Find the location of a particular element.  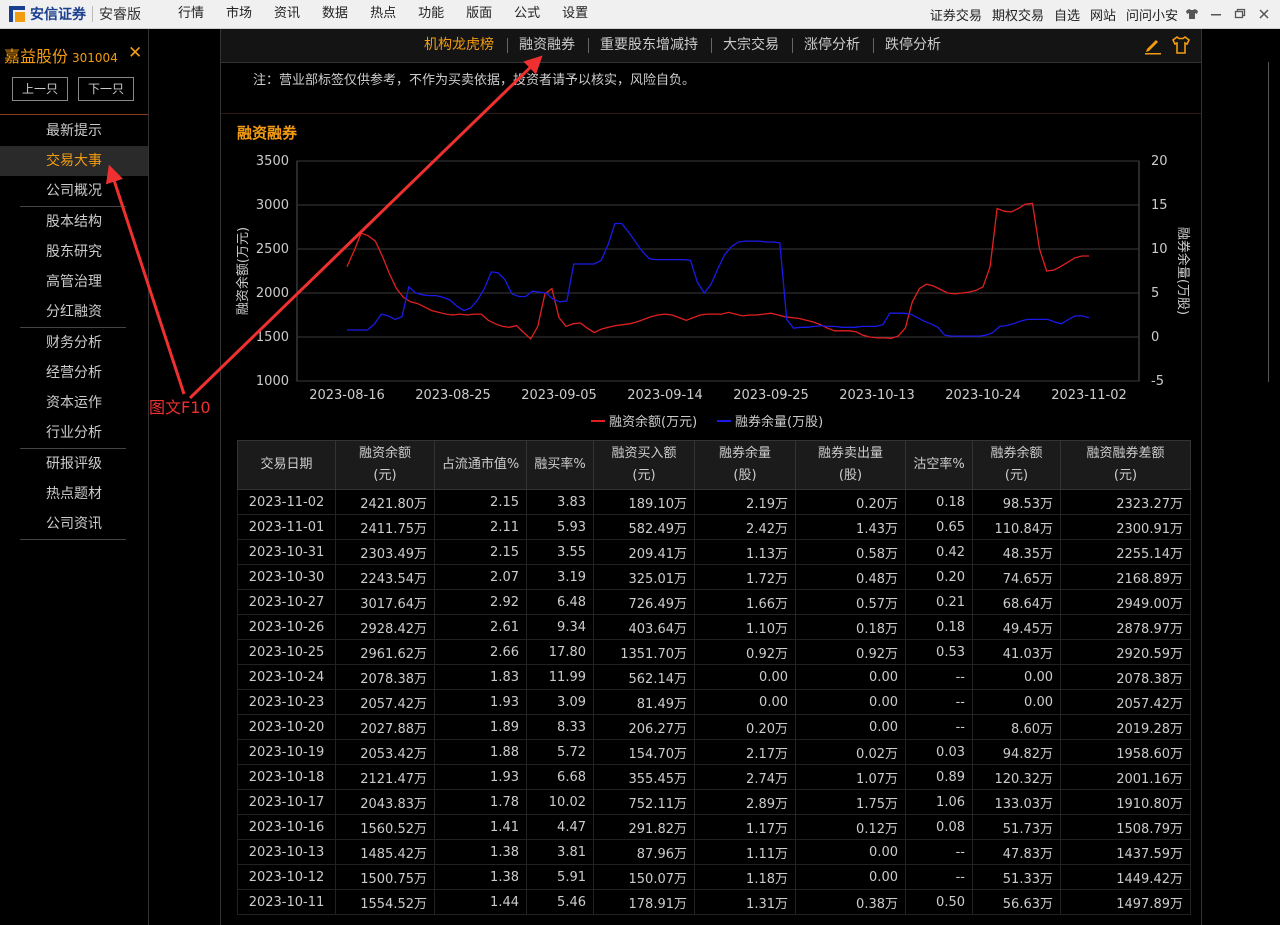

table-cell: 0.18万 is located at coordinates (850, 627).